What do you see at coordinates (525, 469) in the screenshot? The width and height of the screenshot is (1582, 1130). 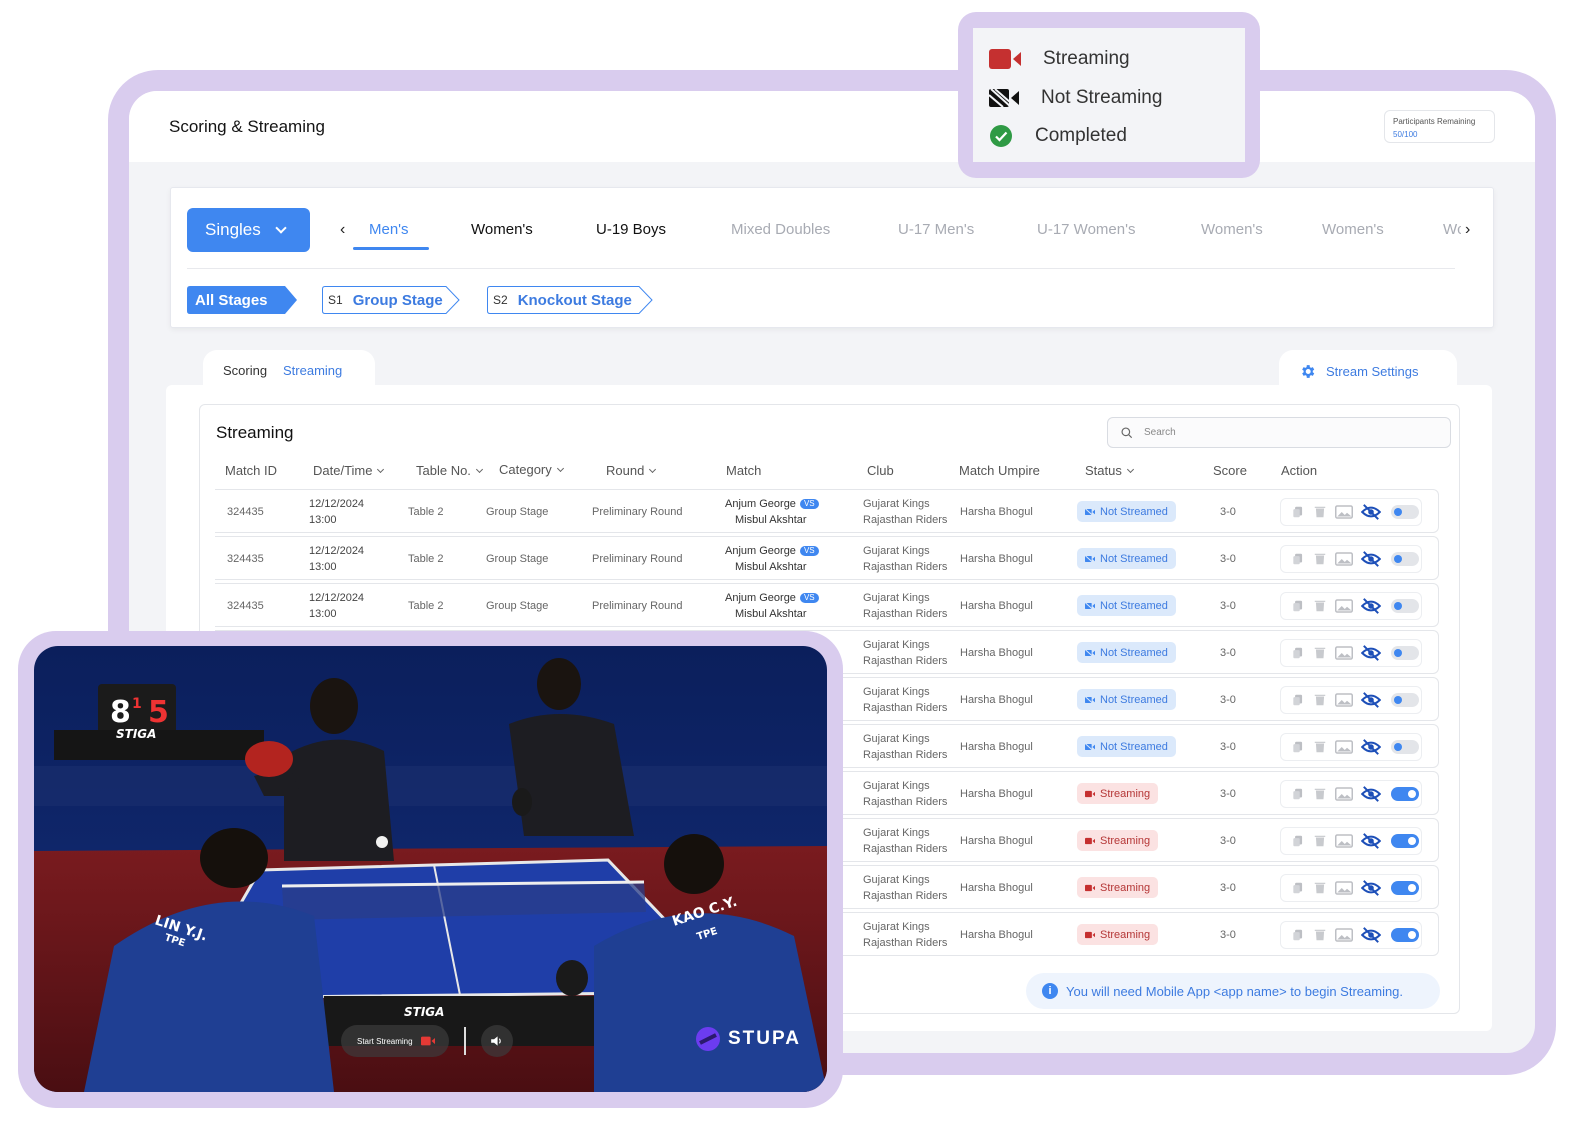 I see `header-category-label: Category` at bounding box center [525, 469].